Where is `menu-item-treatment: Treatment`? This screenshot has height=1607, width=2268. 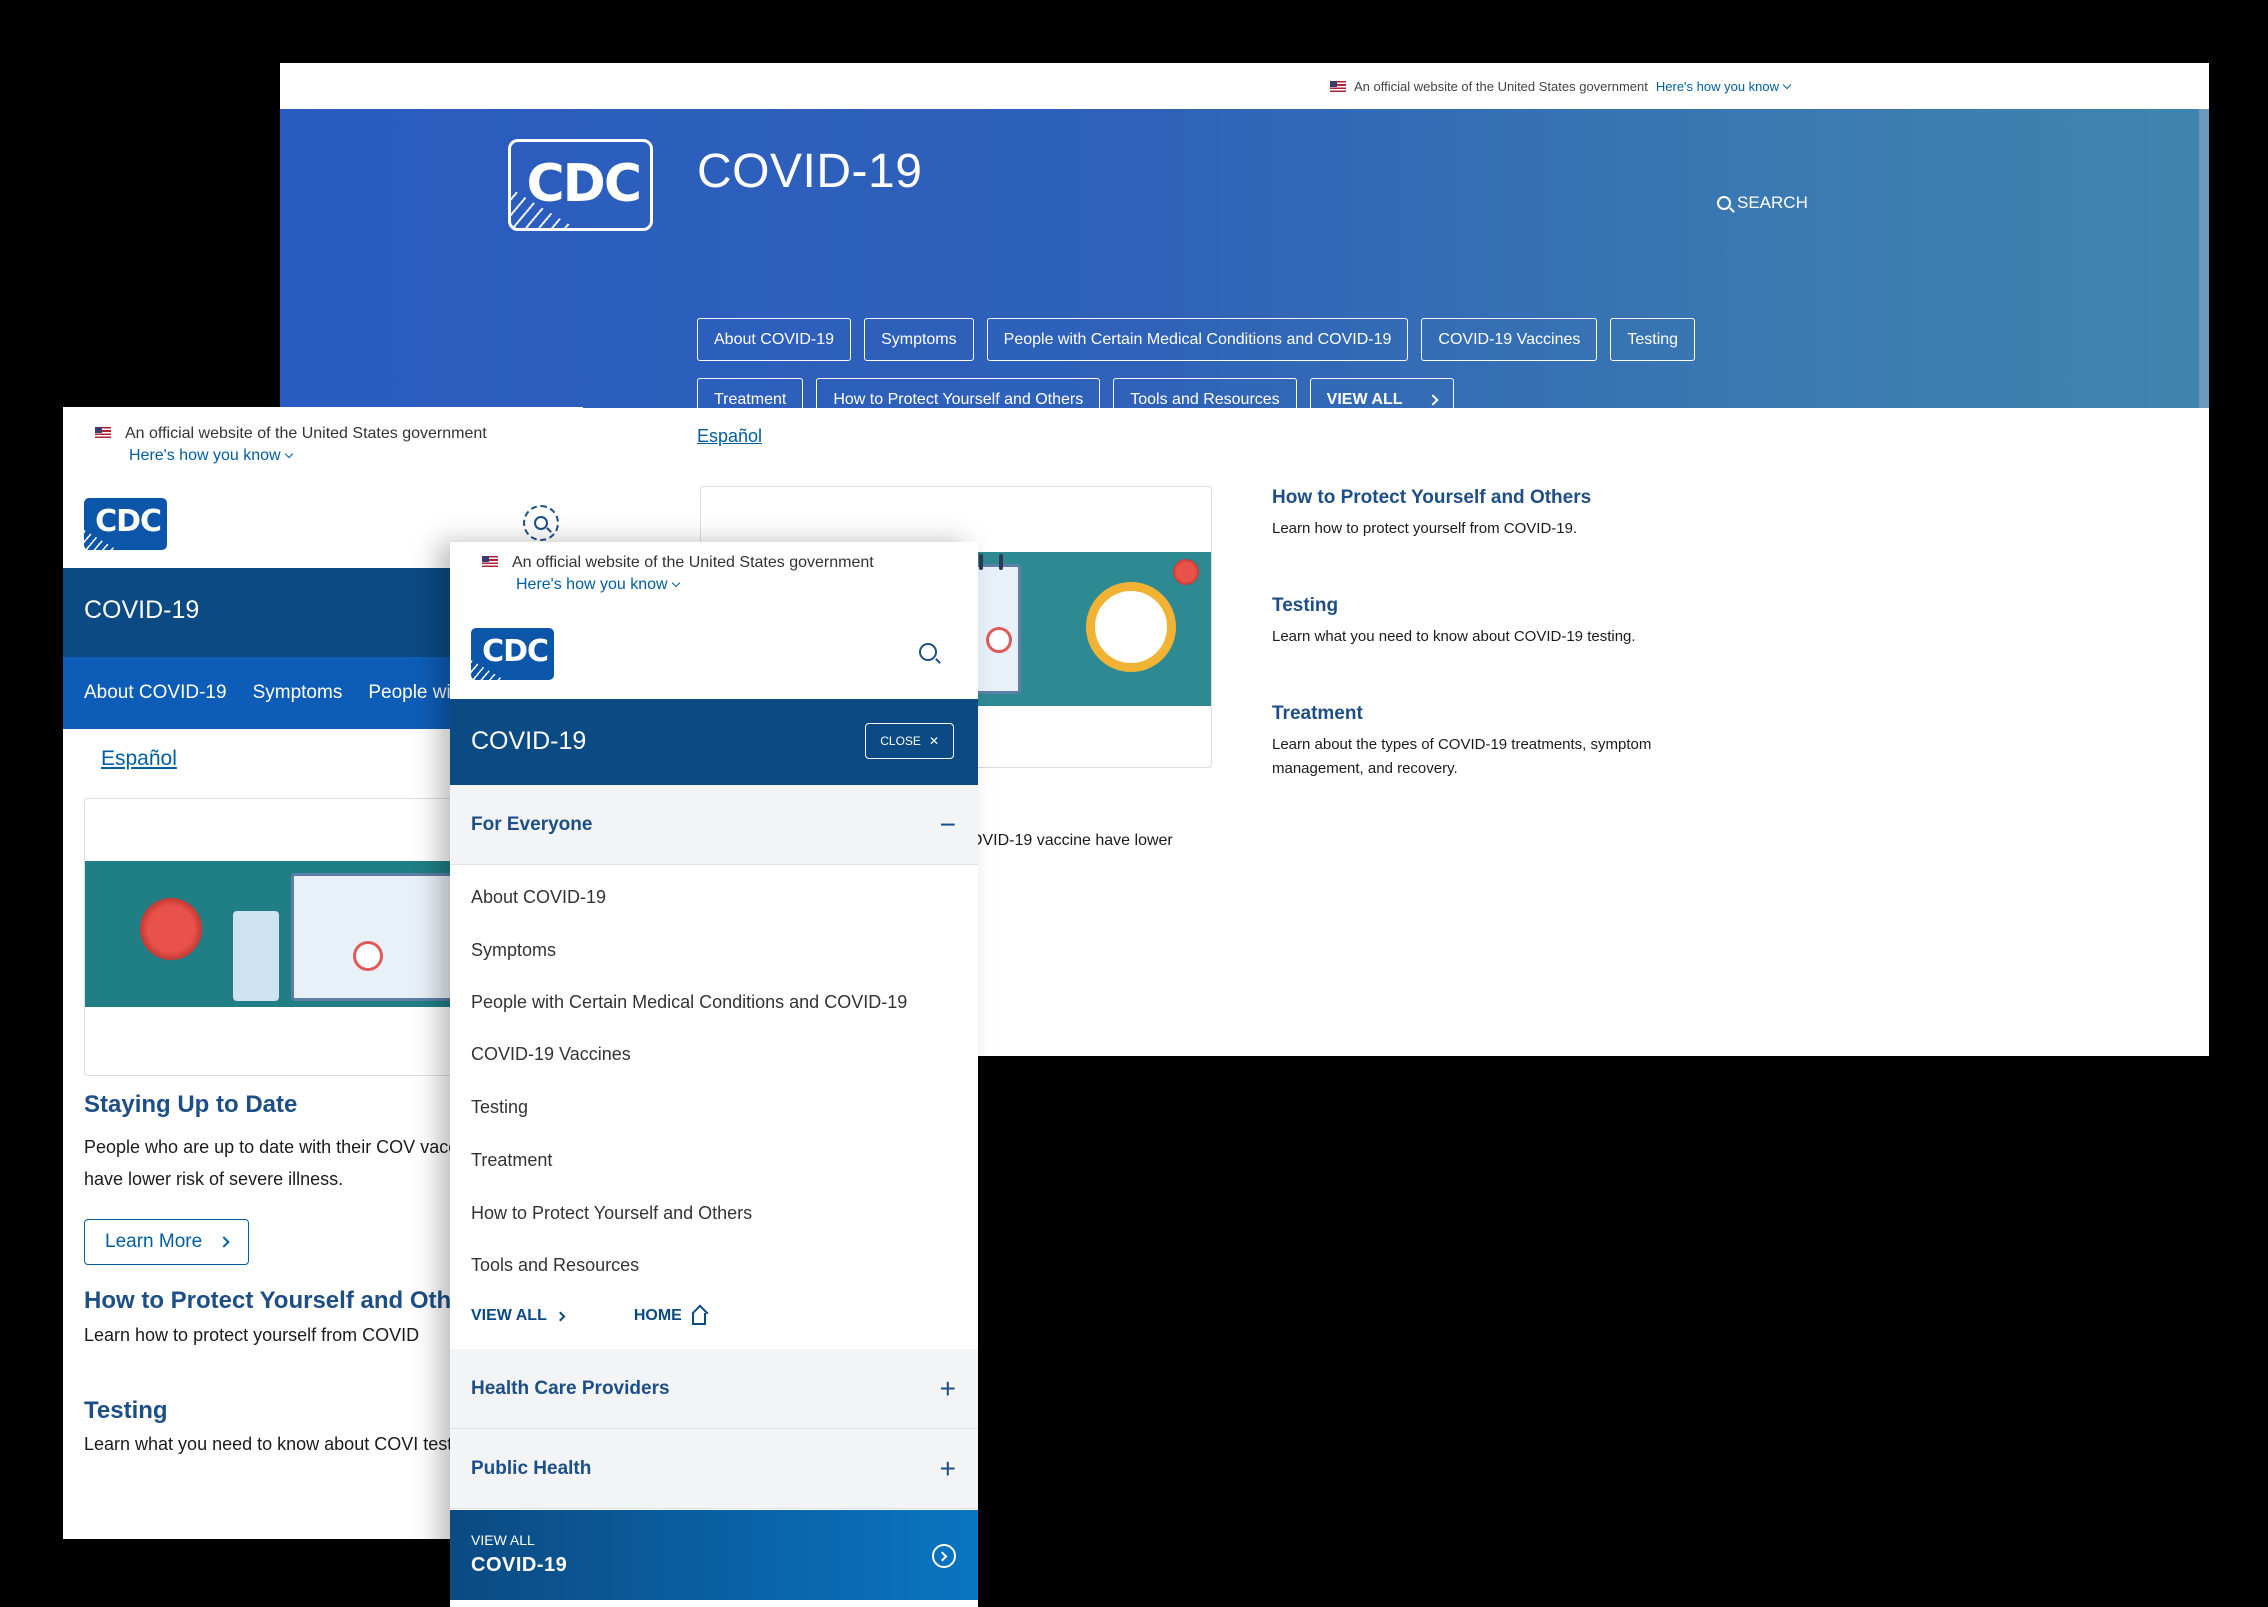
menu-item-treatment: Treatment is located at coordinates (511, 1160).